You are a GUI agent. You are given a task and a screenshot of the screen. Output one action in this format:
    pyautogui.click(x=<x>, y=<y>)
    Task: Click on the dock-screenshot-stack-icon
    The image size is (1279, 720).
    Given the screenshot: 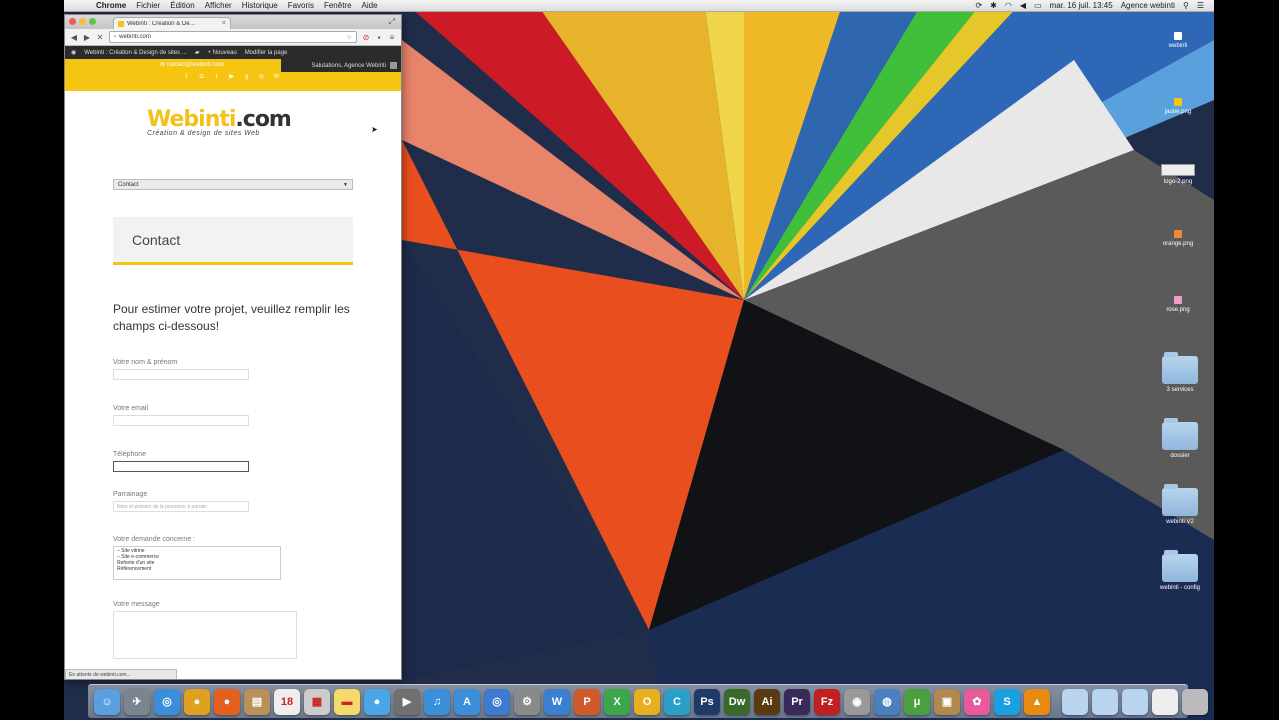 What is the action you would take?
    pyautogui.click(x=1165, y=701)
    